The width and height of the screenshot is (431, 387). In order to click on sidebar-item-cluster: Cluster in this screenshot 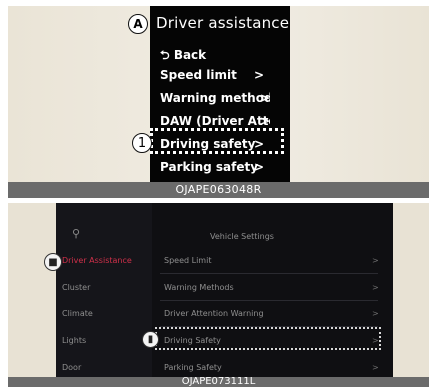, I will do `click(76, 287)`.